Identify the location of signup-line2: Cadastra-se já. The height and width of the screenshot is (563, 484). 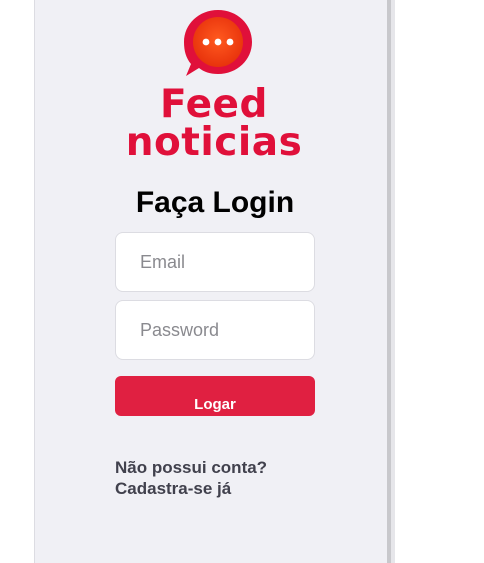
(173, 488).